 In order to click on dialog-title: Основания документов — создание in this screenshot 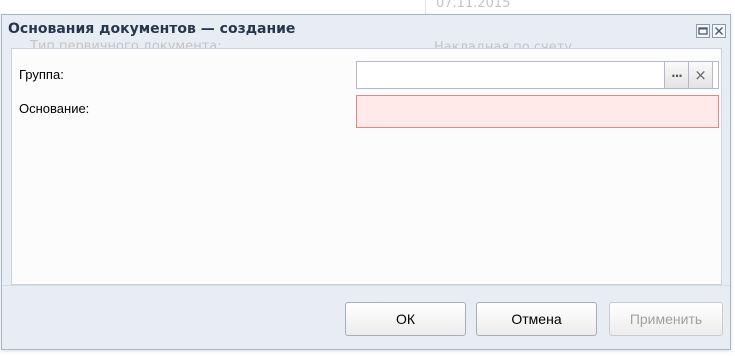, I will do `click(152, 29)`.